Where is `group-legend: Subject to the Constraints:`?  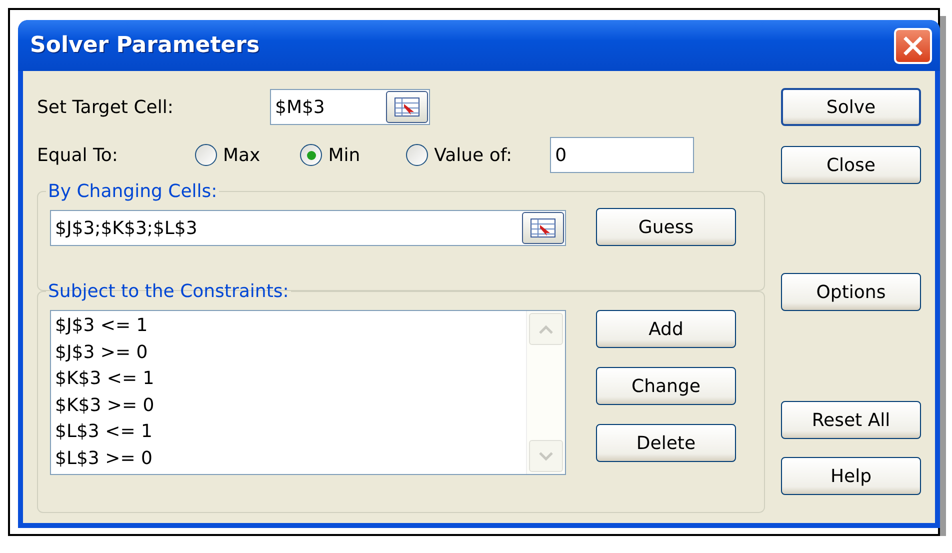
group-legend: Subject to the Constraints: is located at coordinates (168, 291).